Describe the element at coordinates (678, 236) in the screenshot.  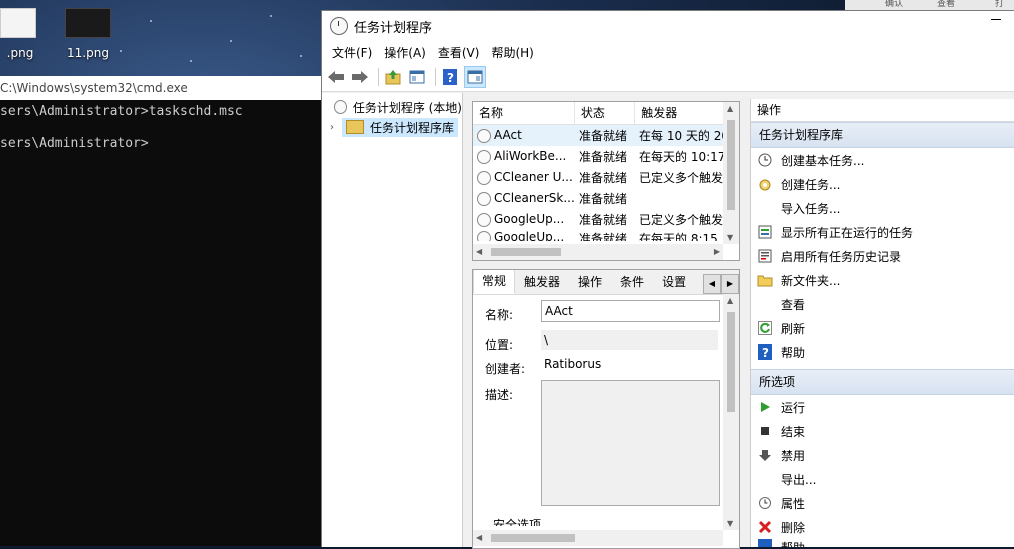
I see `task-trigger: 在每天的 8:15` at that location.